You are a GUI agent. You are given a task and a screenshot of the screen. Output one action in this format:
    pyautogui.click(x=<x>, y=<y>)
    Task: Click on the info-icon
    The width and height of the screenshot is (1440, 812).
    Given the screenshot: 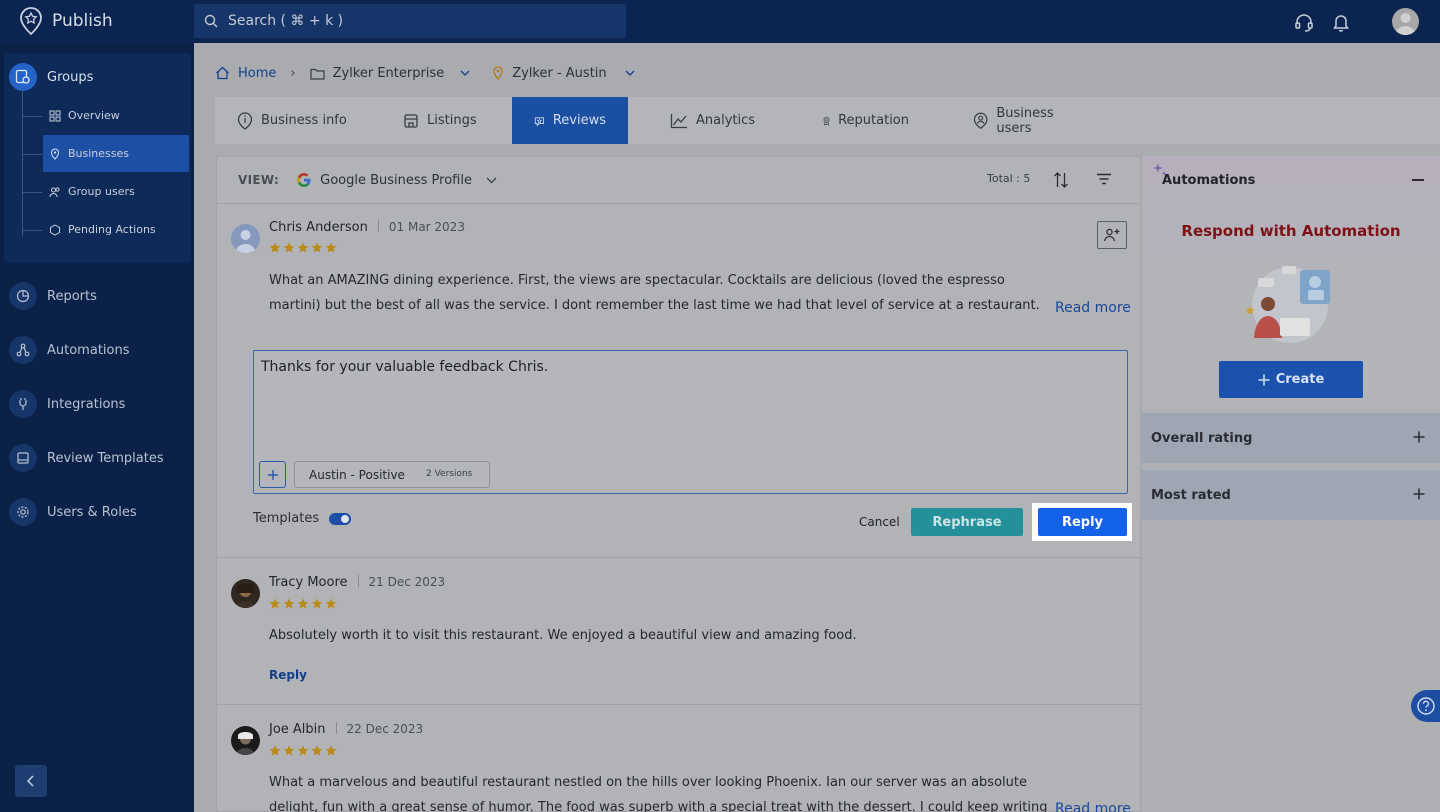 What is the action you would take?
    pyautogui.click(x=245, y=120)
    